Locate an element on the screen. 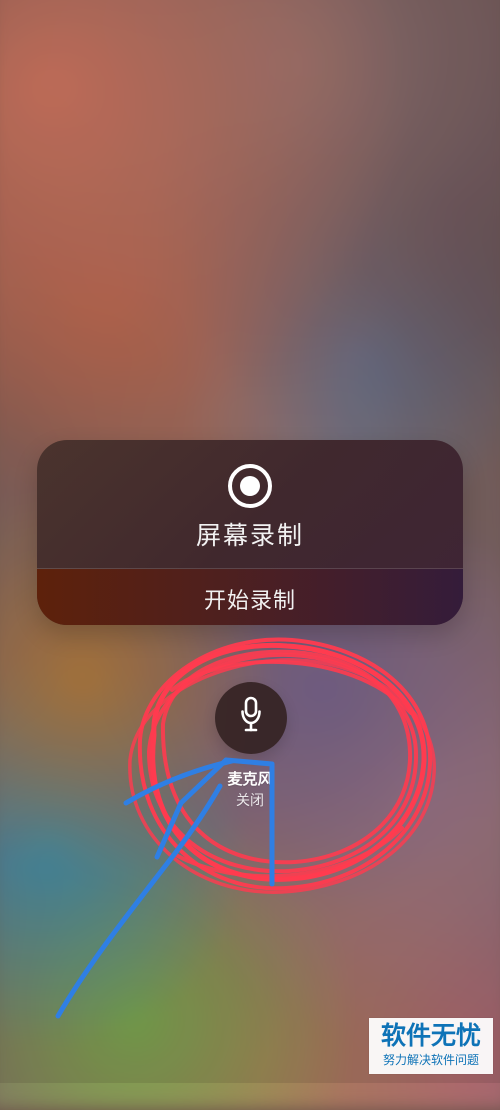 Image resolution: width=500 pixels, height=1110 pixels. watermark-subtitle: 努力解决软件问题 is located at coordinates (430, 1060).